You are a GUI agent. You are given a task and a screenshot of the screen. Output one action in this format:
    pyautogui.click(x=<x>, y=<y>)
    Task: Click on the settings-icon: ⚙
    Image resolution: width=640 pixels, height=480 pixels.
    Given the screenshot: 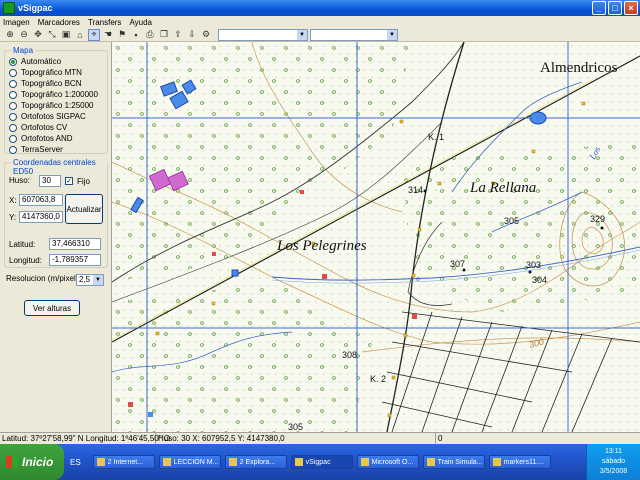 What is the action you would take?
    pyautogui.click(x=206, y=35)
    